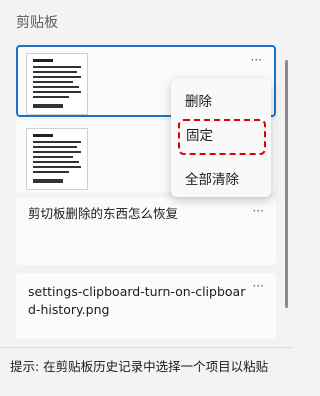 This screenshot has width=320, height=396. What do you see at coordinates (146, 347) in the screenshot?
I see `footer-divider` at bounding box center [146, 347].